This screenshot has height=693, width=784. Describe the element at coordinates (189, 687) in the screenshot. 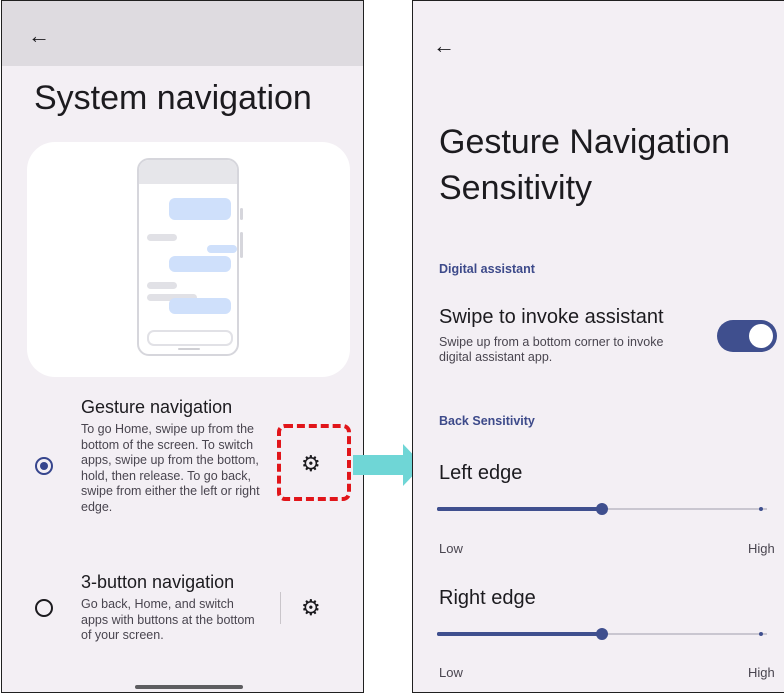

I see `gesture-handle` at that location.